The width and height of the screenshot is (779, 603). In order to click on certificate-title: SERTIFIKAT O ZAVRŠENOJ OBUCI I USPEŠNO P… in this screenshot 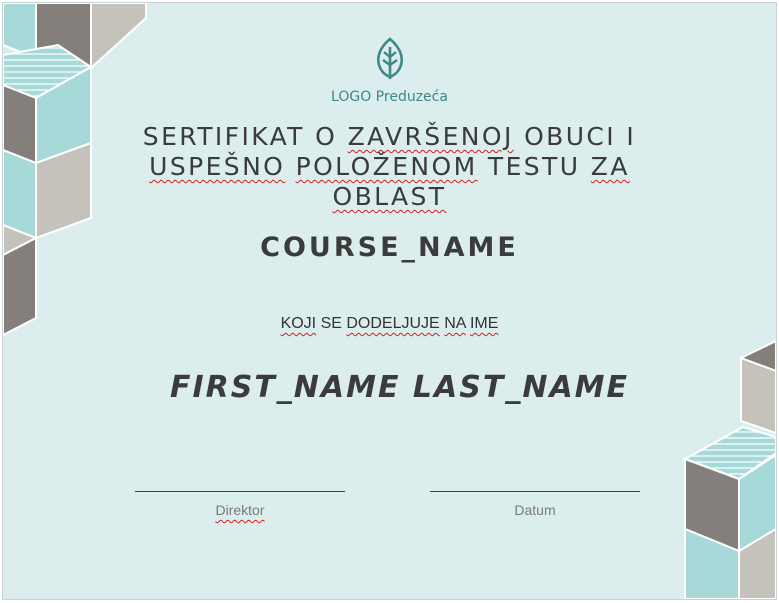, I will do `click(389, 167)`.